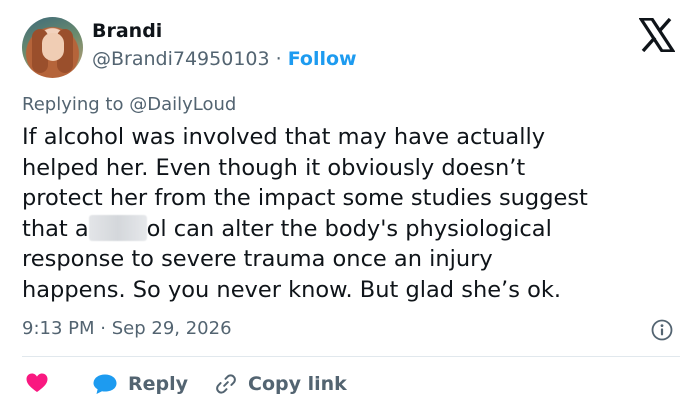 The image size is (700, 410). I want to click on censored-word, so click(117, 227).